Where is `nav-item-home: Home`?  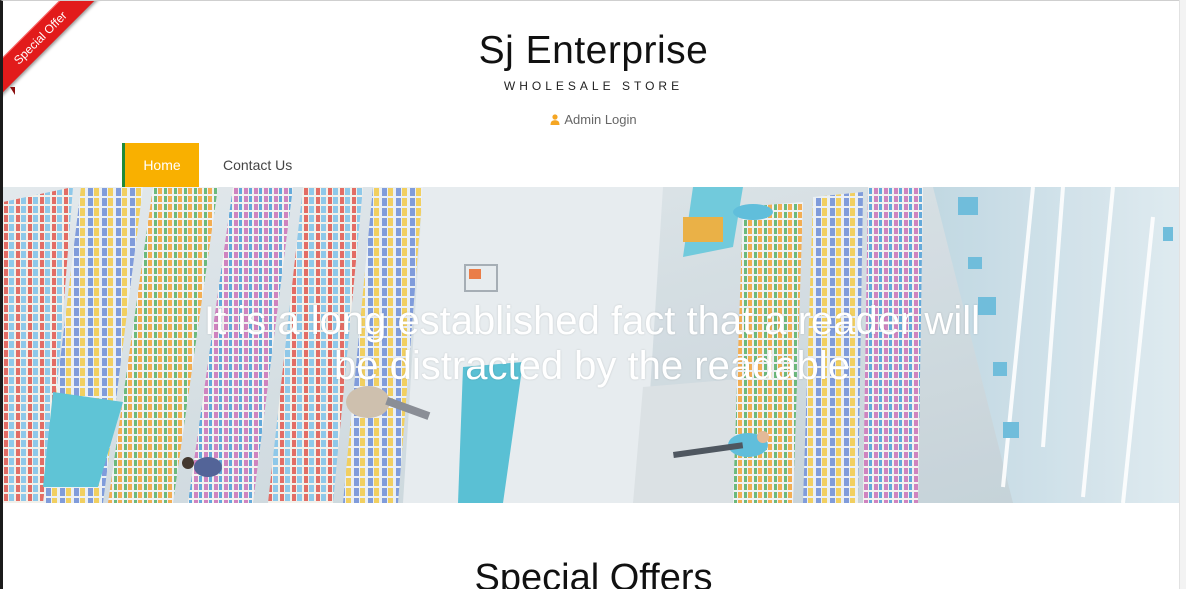
nav-item-home: Home is located at coordinates (160, 165).